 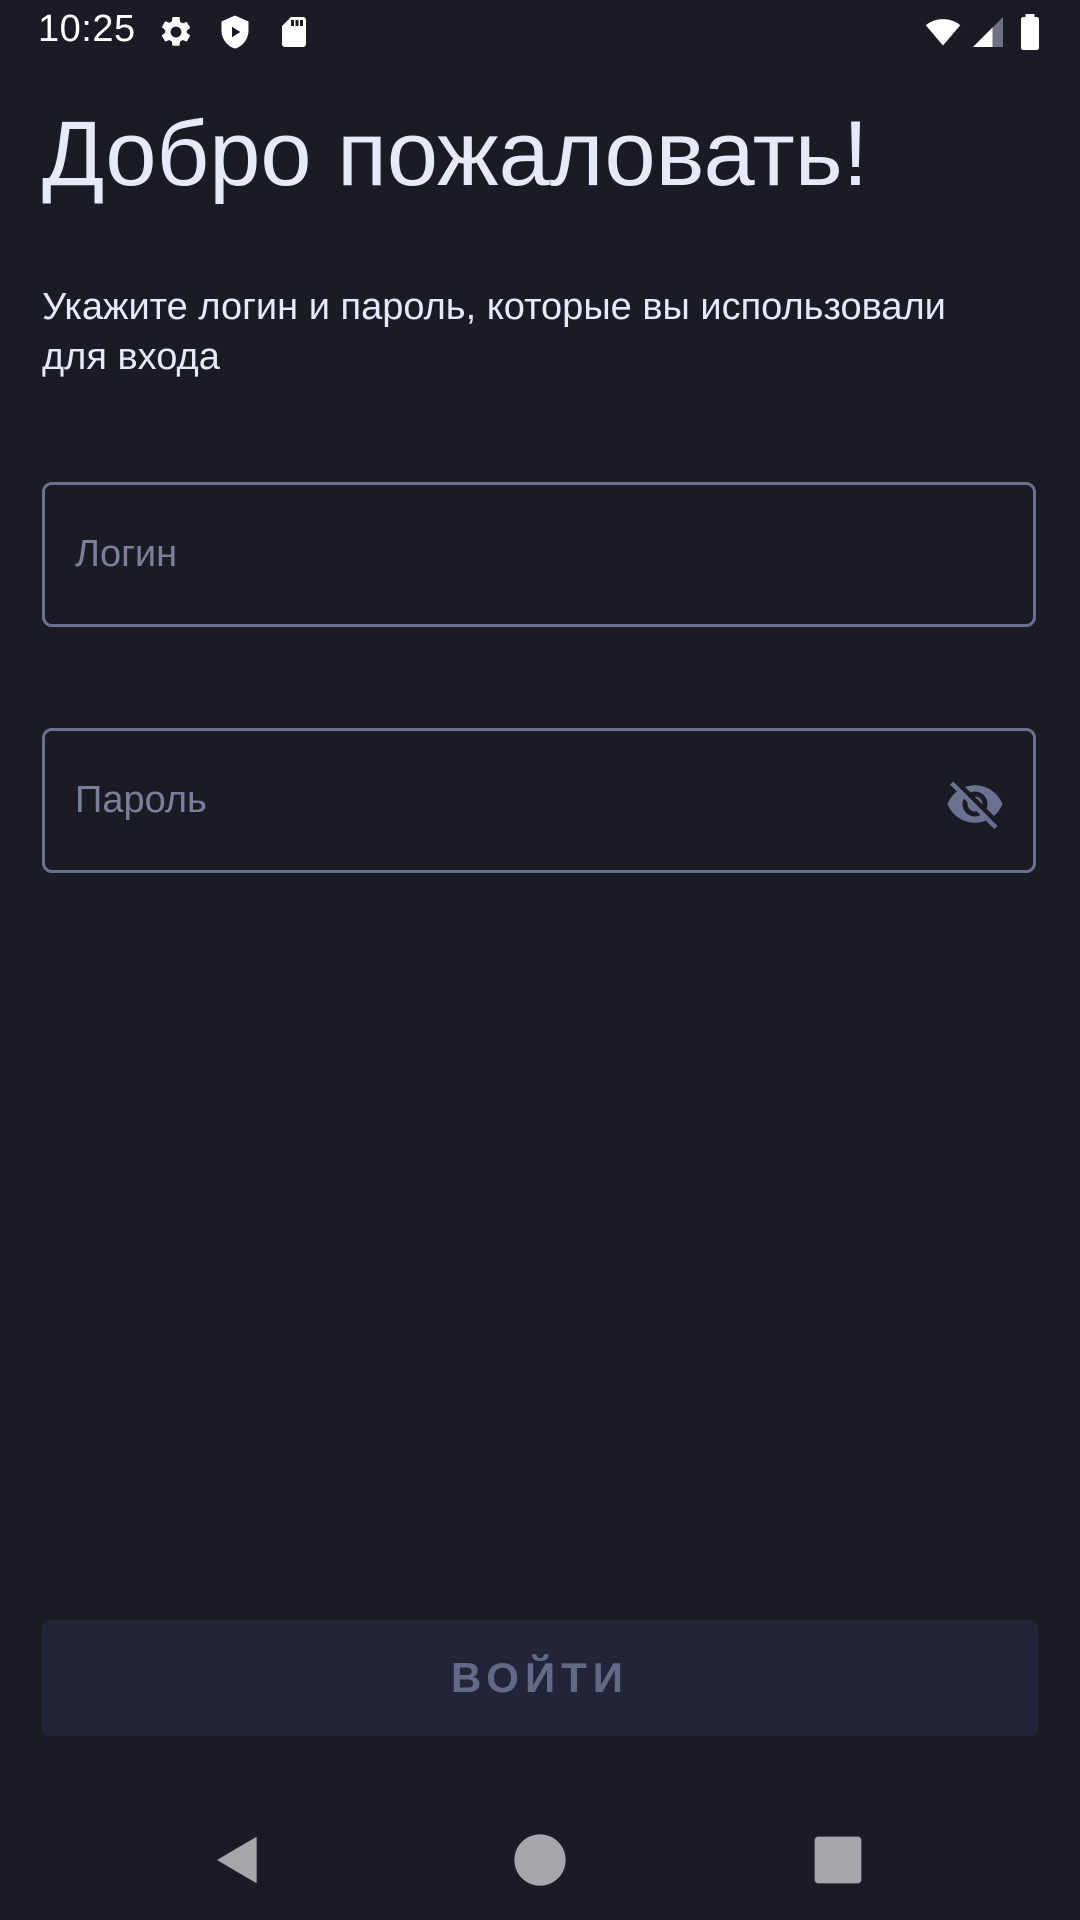 What do you see at coordinates (515, 800) in the screenshot?
I see `password-input` at bounding box center [515, 800].